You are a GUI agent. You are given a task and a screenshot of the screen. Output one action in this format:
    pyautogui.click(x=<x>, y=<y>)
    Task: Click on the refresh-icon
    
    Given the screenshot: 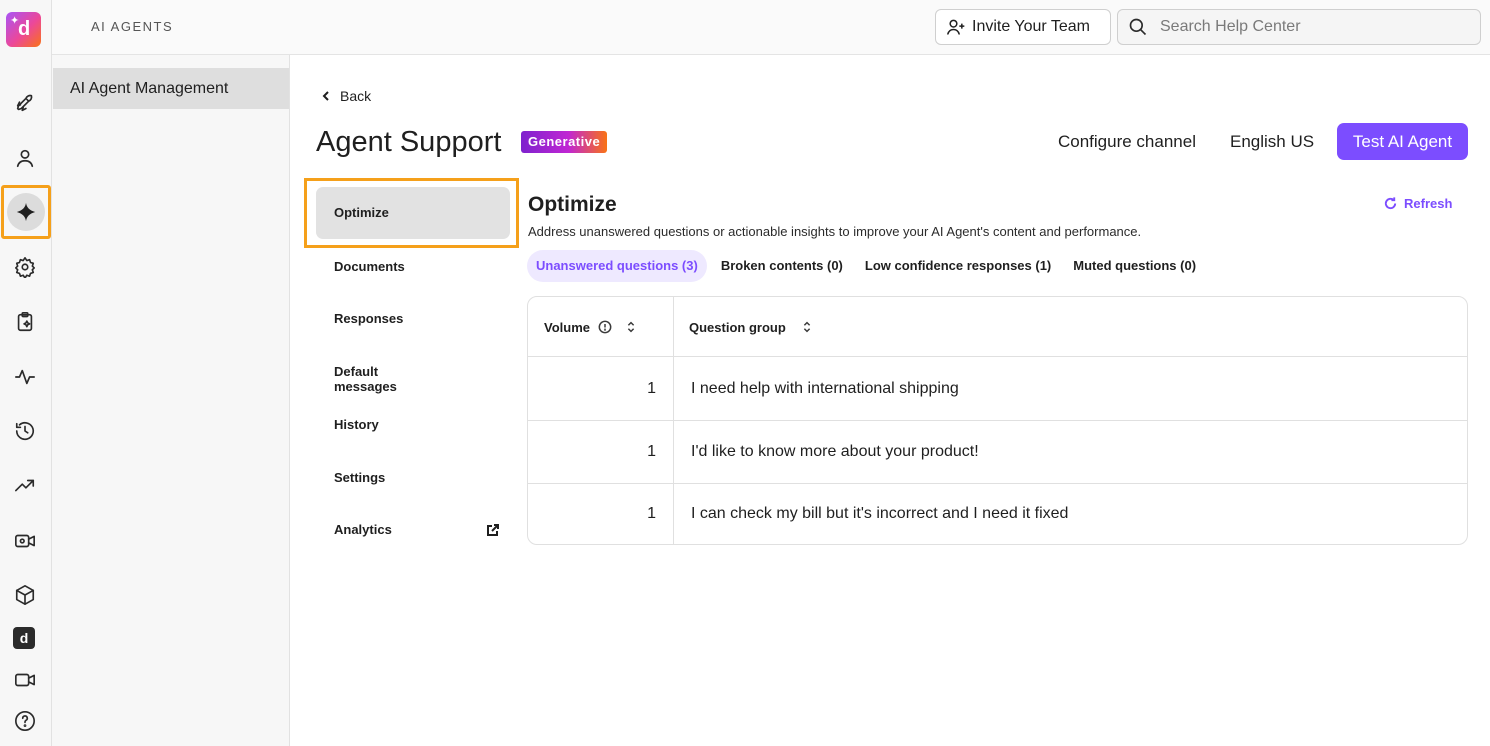 What is the action you would take?
    pyautogui.click(x=1390, y=203)
    